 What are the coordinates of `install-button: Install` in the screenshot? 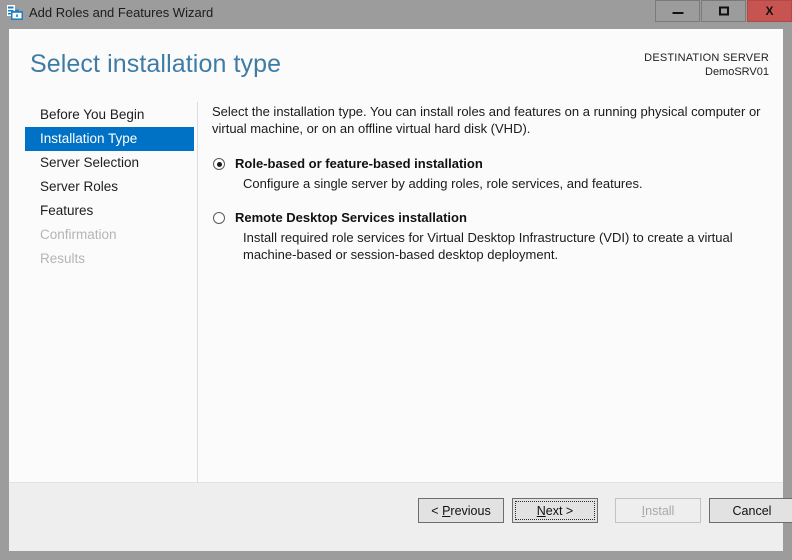 It's located at (658, 510).